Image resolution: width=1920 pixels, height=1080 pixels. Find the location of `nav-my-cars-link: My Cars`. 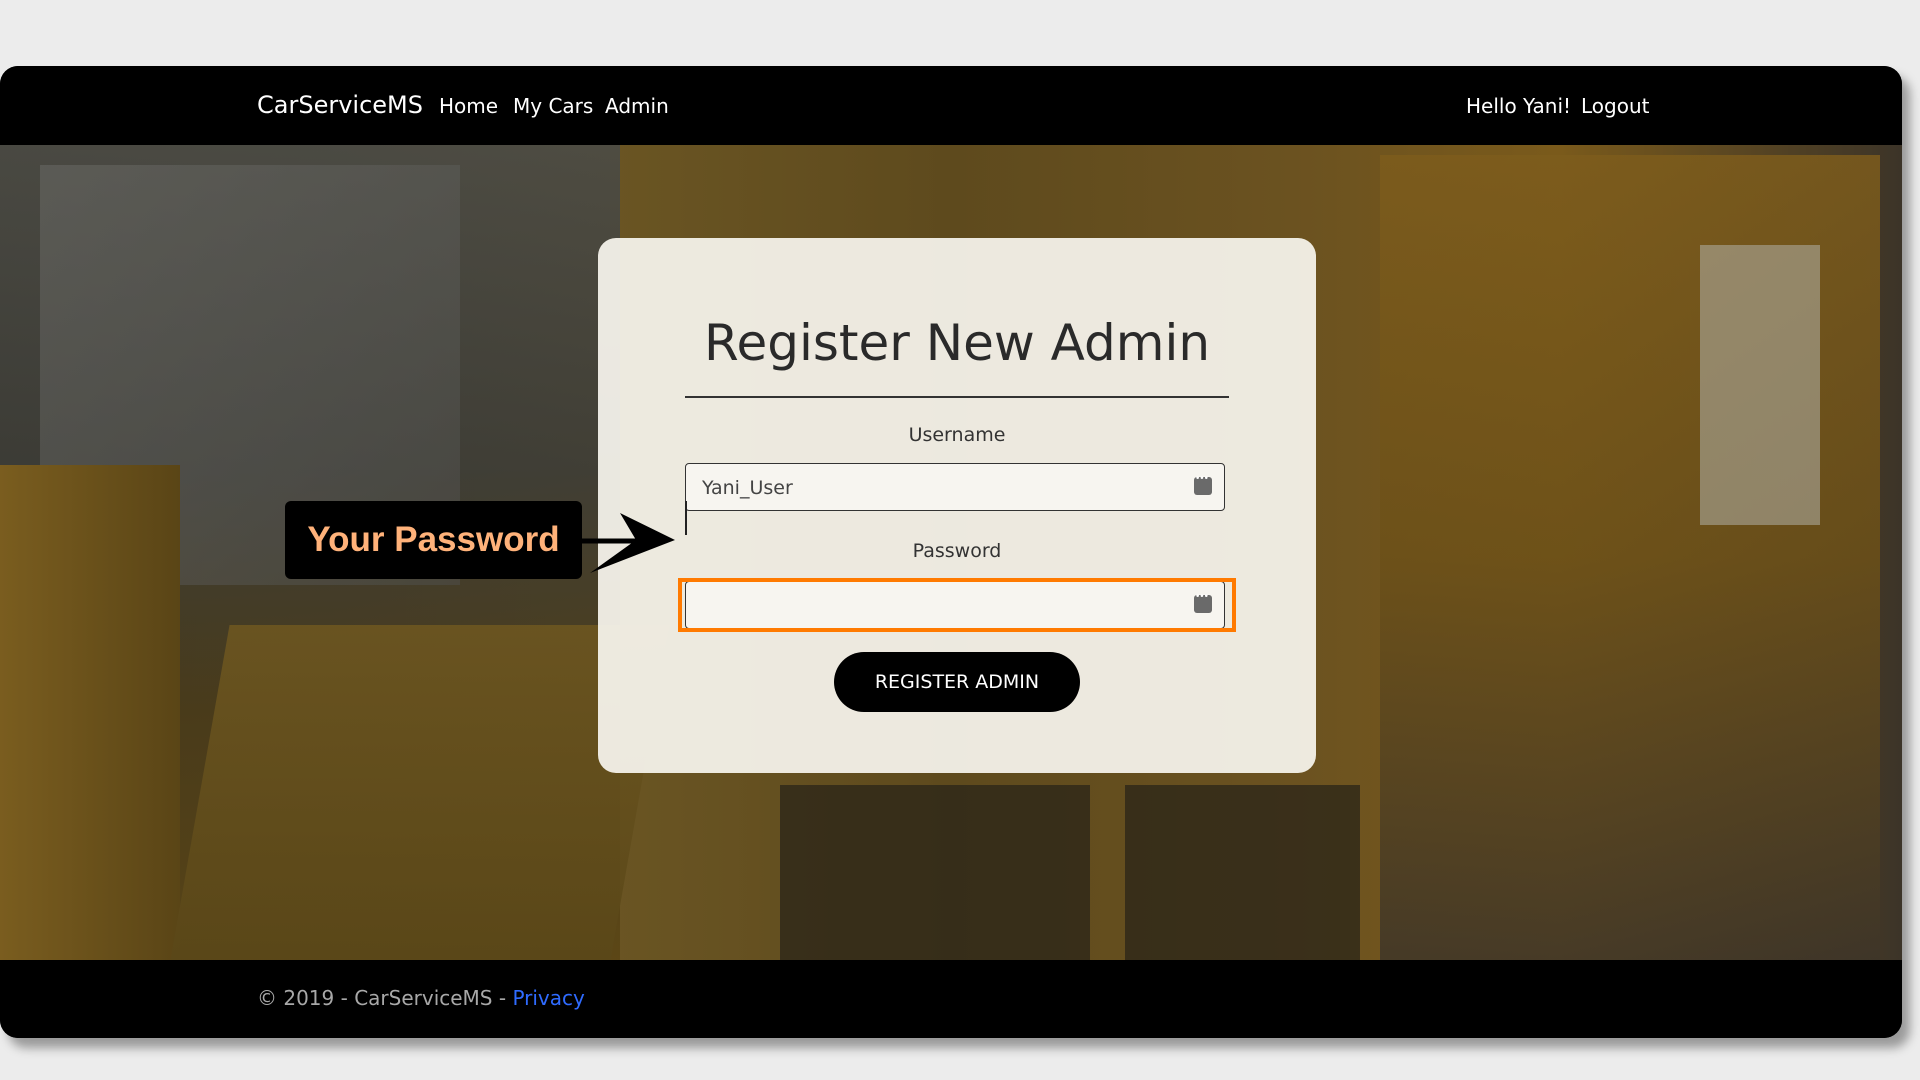

nav-my-cars-link: My Cars is located at coordinates (553, 106).